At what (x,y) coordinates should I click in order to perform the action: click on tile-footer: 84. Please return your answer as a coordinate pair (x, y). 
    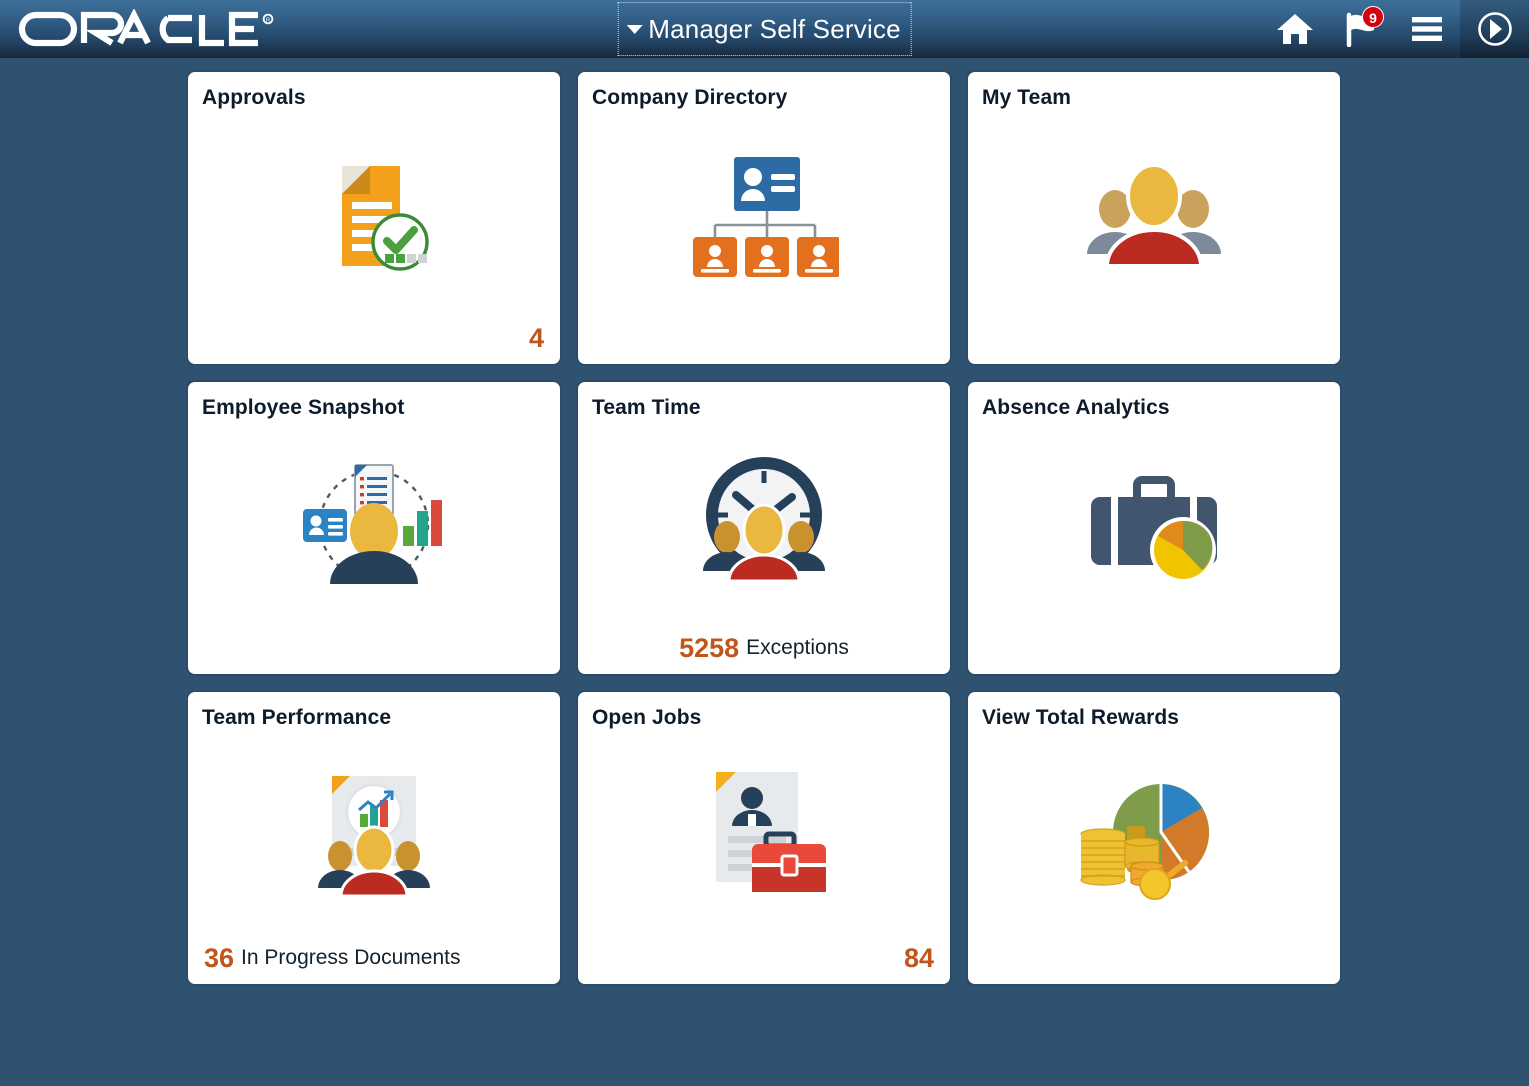
    Looking at the image, I should click on (764, 962).